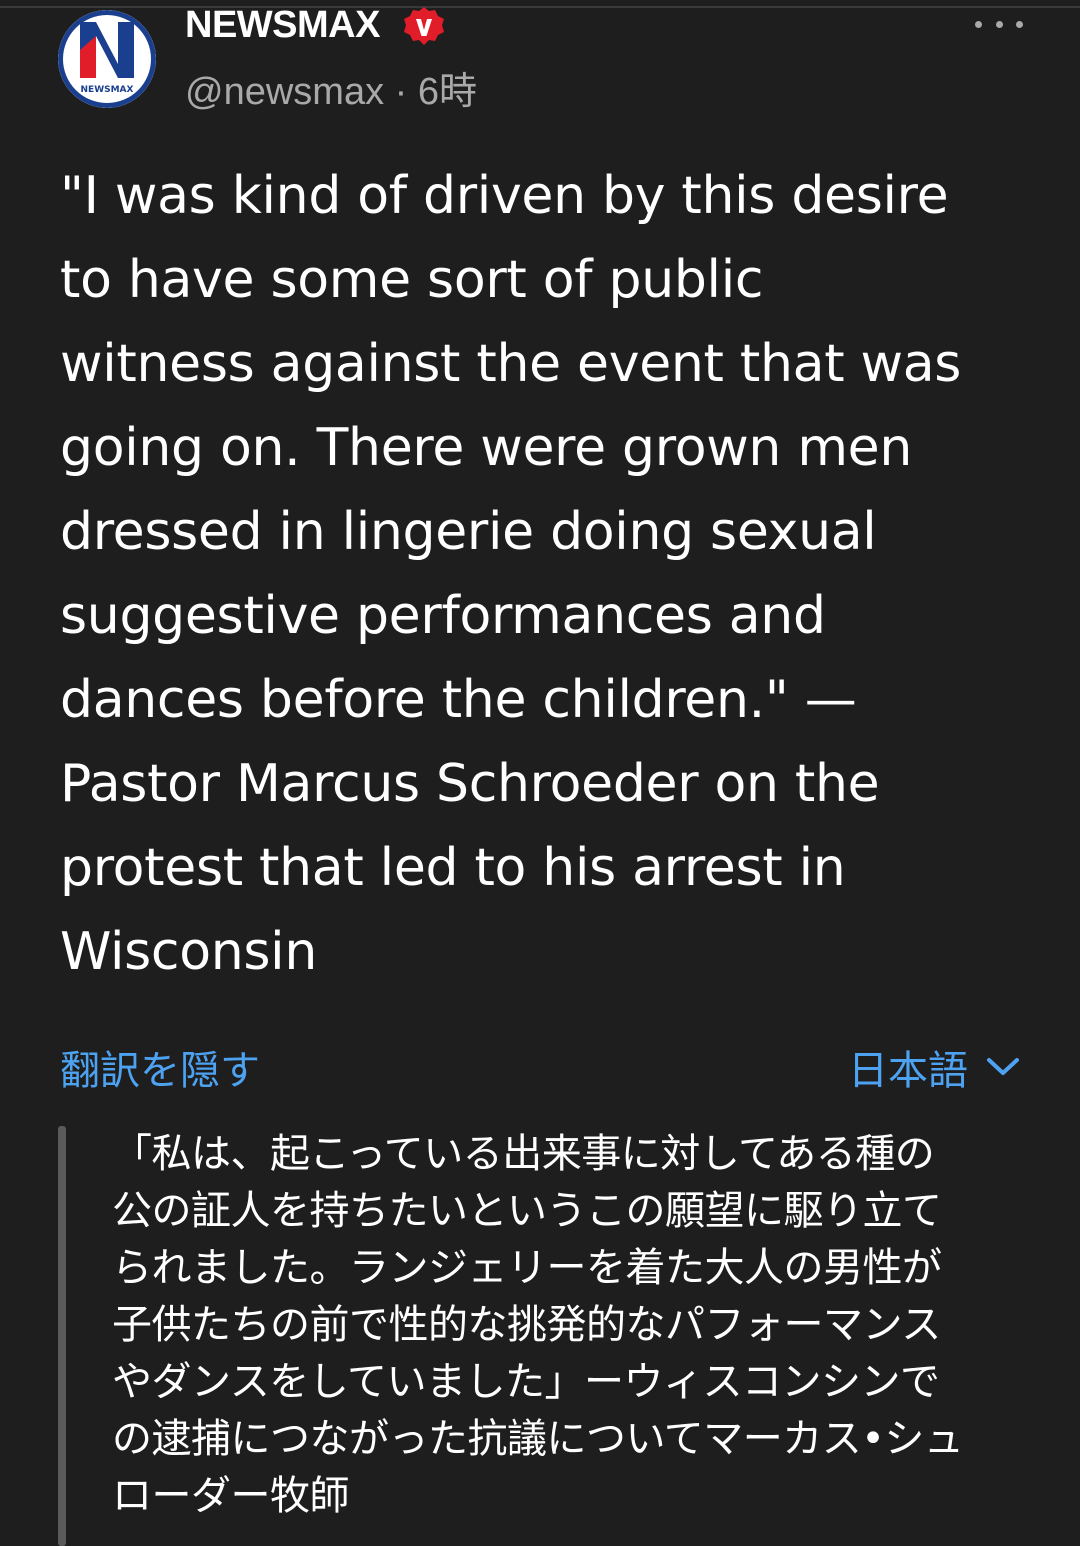 The width and height of the screenshot is (1080, 1546). What do you see at coordinates (908, 1071) in the screenshot?
I see `language-label: 日本語` at bounding box center [908, 1071].